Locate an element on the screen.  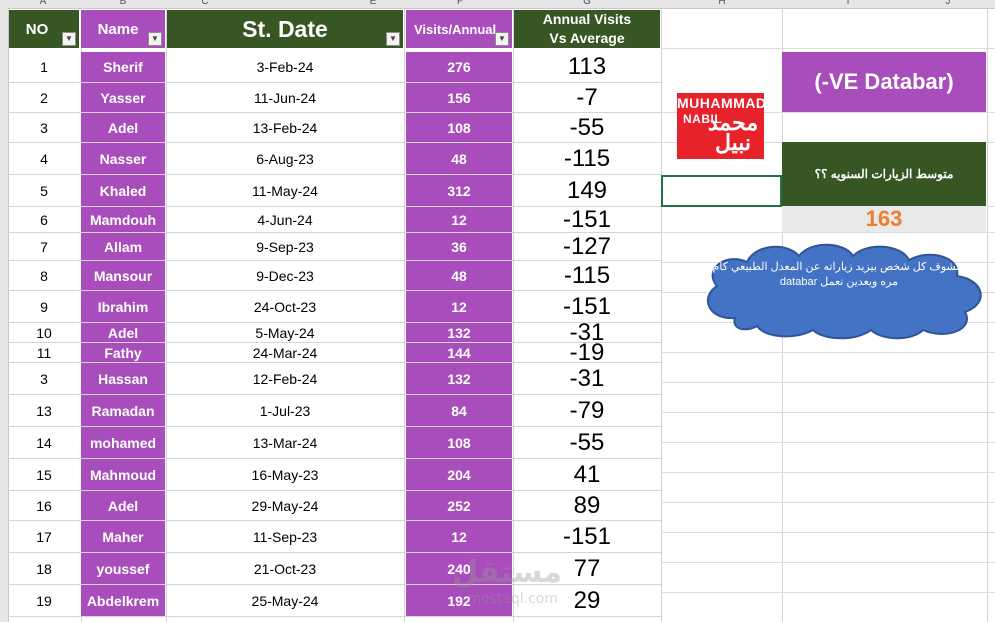
name-cell: Ibrahim is located at coordinates (123, 306).